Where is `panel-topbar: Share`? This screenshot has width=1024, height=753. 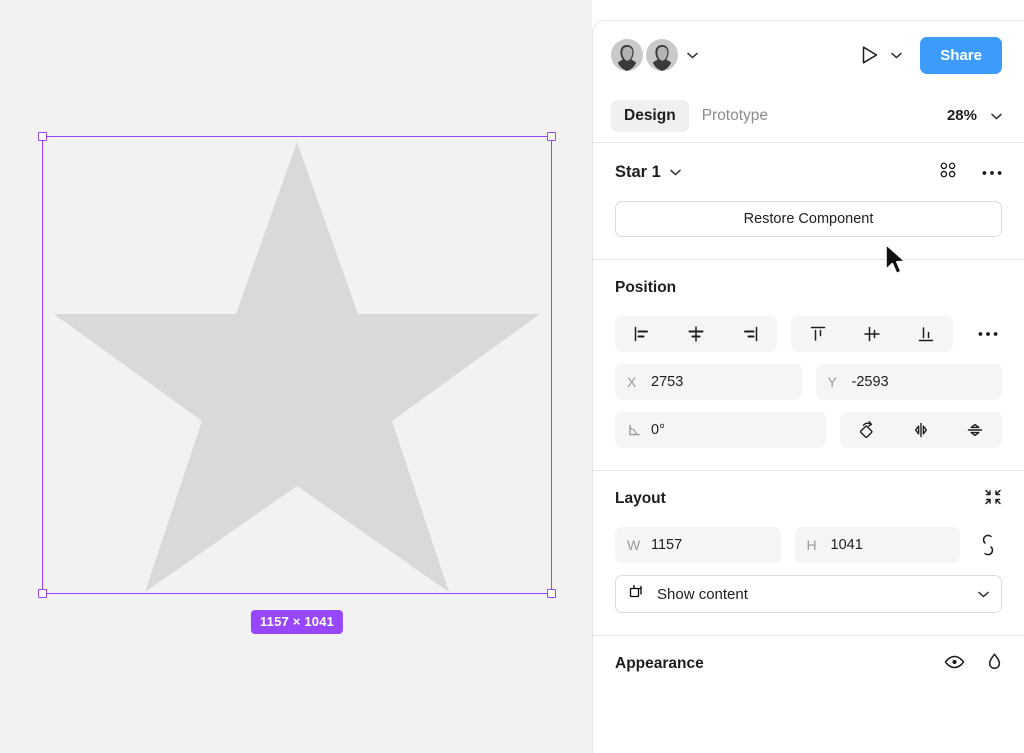 panel-topbar: Share is located at coordinates (808, 55).